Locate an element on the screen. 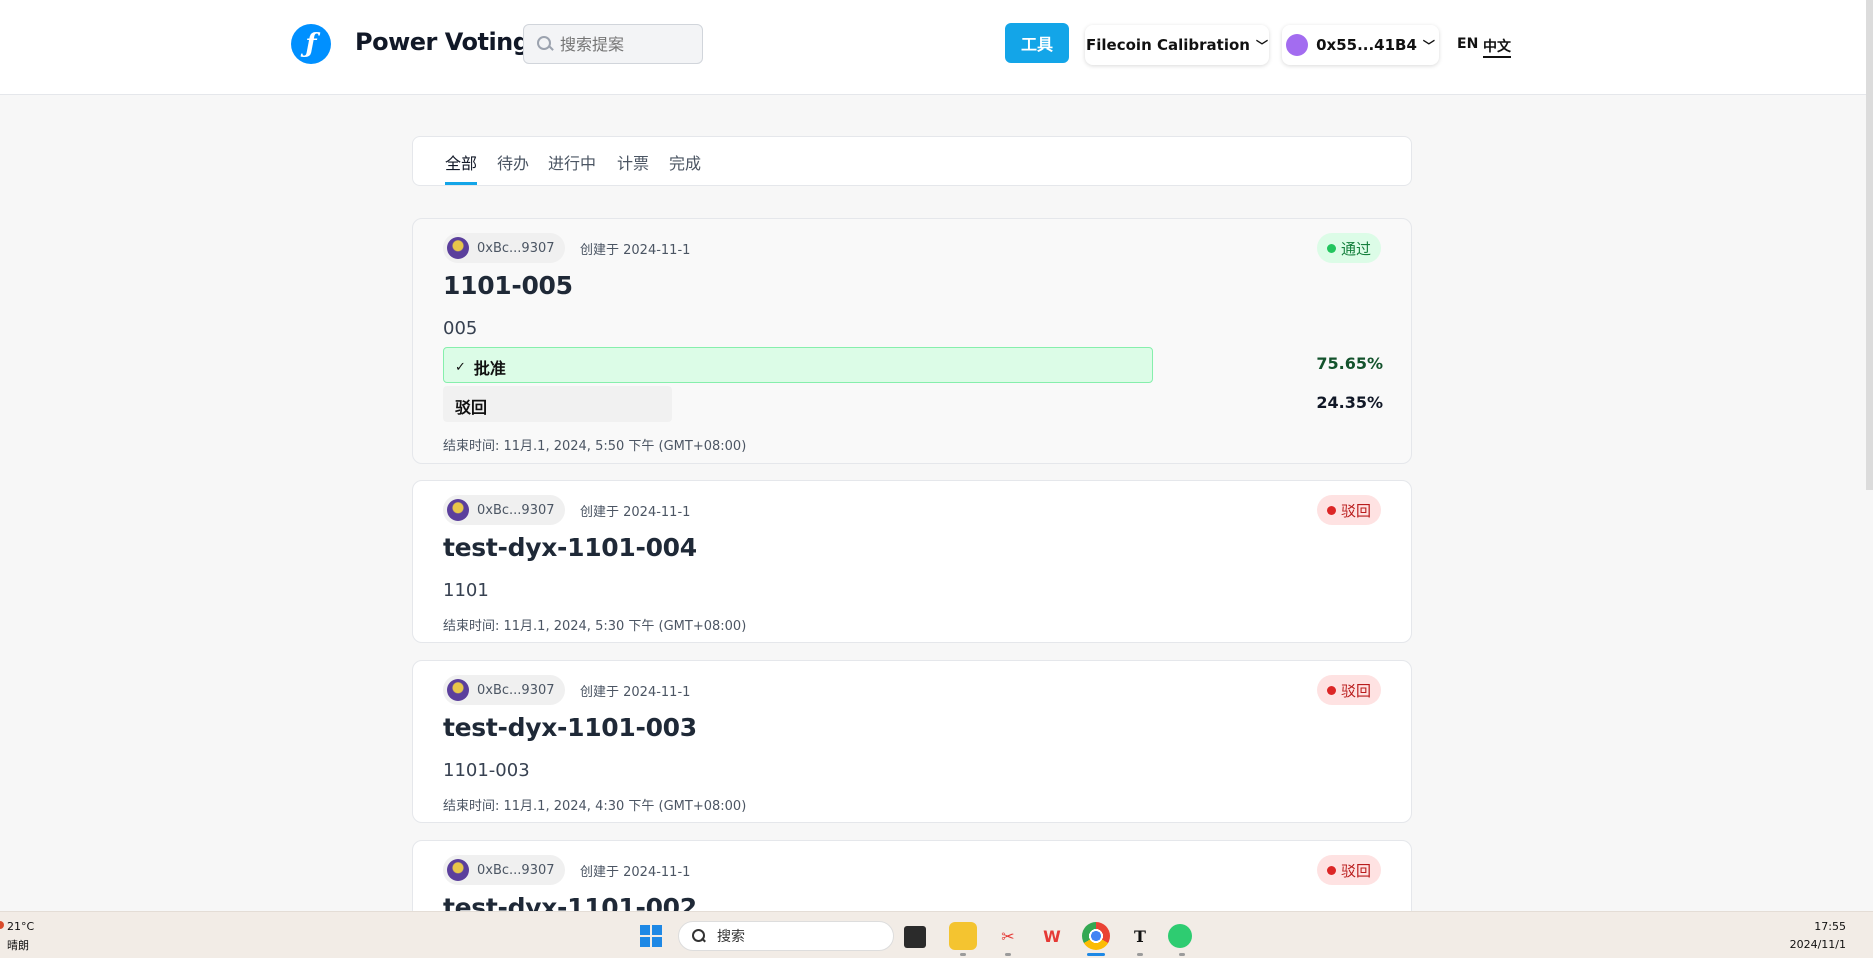 Image resolution: width=1873 pixels, height=958 pixels. weather-desc: 晴朗 is located at coordinates (18, 945).